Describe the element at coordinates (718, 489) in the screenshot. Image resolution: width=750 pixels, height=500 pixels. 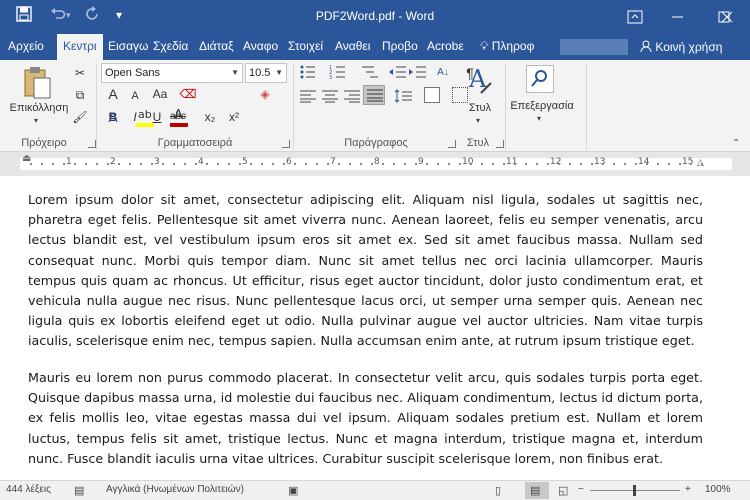
I see `zoom-level: 100%` at that location.